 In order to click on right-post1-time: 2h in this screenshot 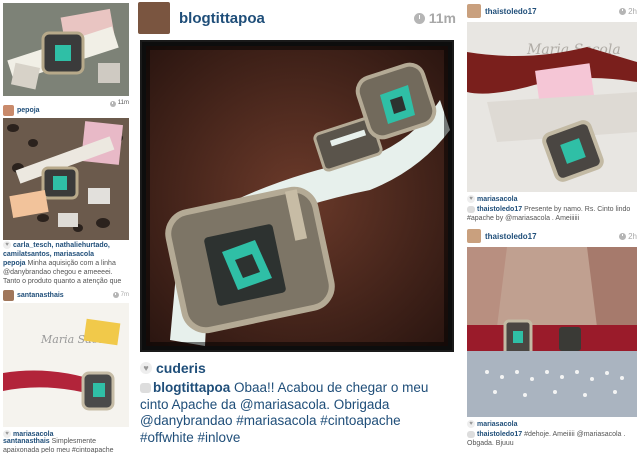, I will do `click(628, 11)`.